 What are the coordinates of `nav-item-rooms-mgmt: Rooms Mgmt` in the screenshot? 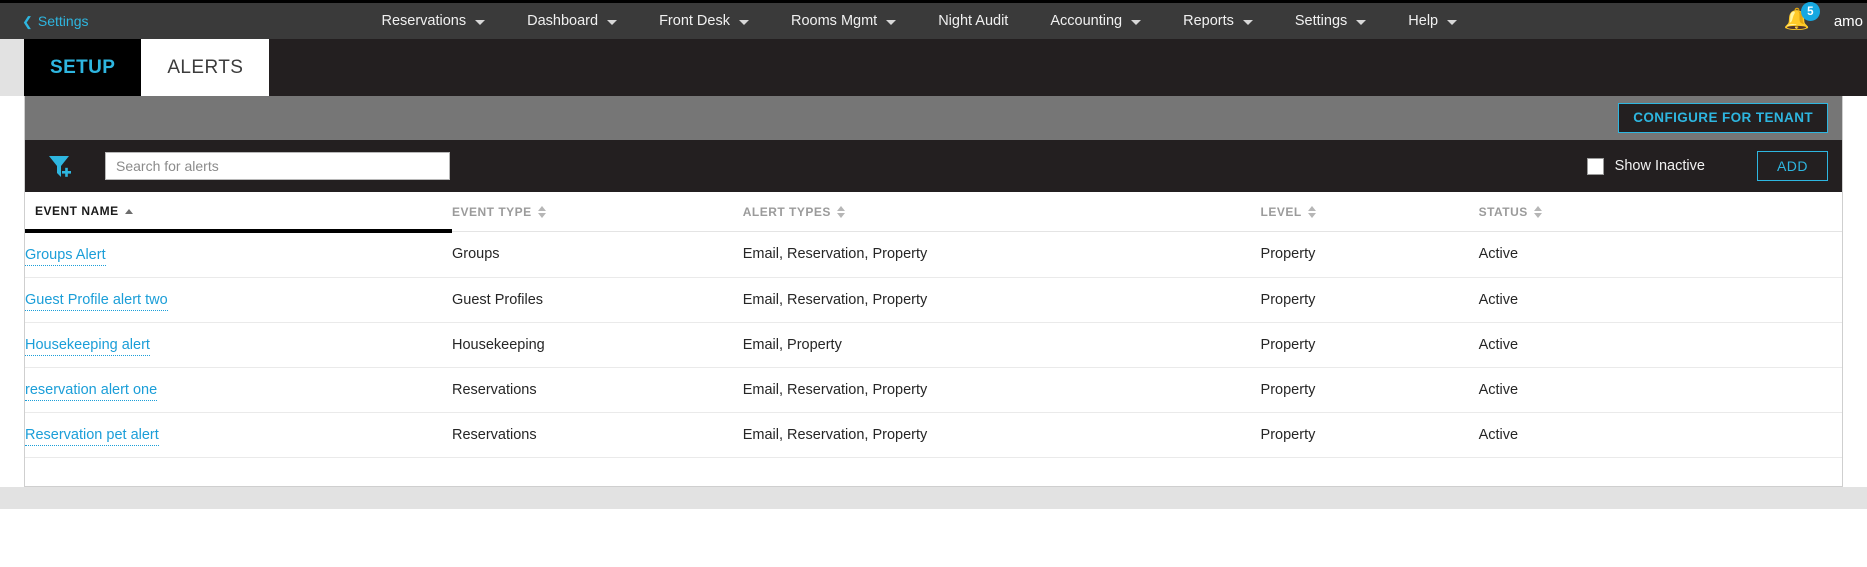 It's located at (843, 21).